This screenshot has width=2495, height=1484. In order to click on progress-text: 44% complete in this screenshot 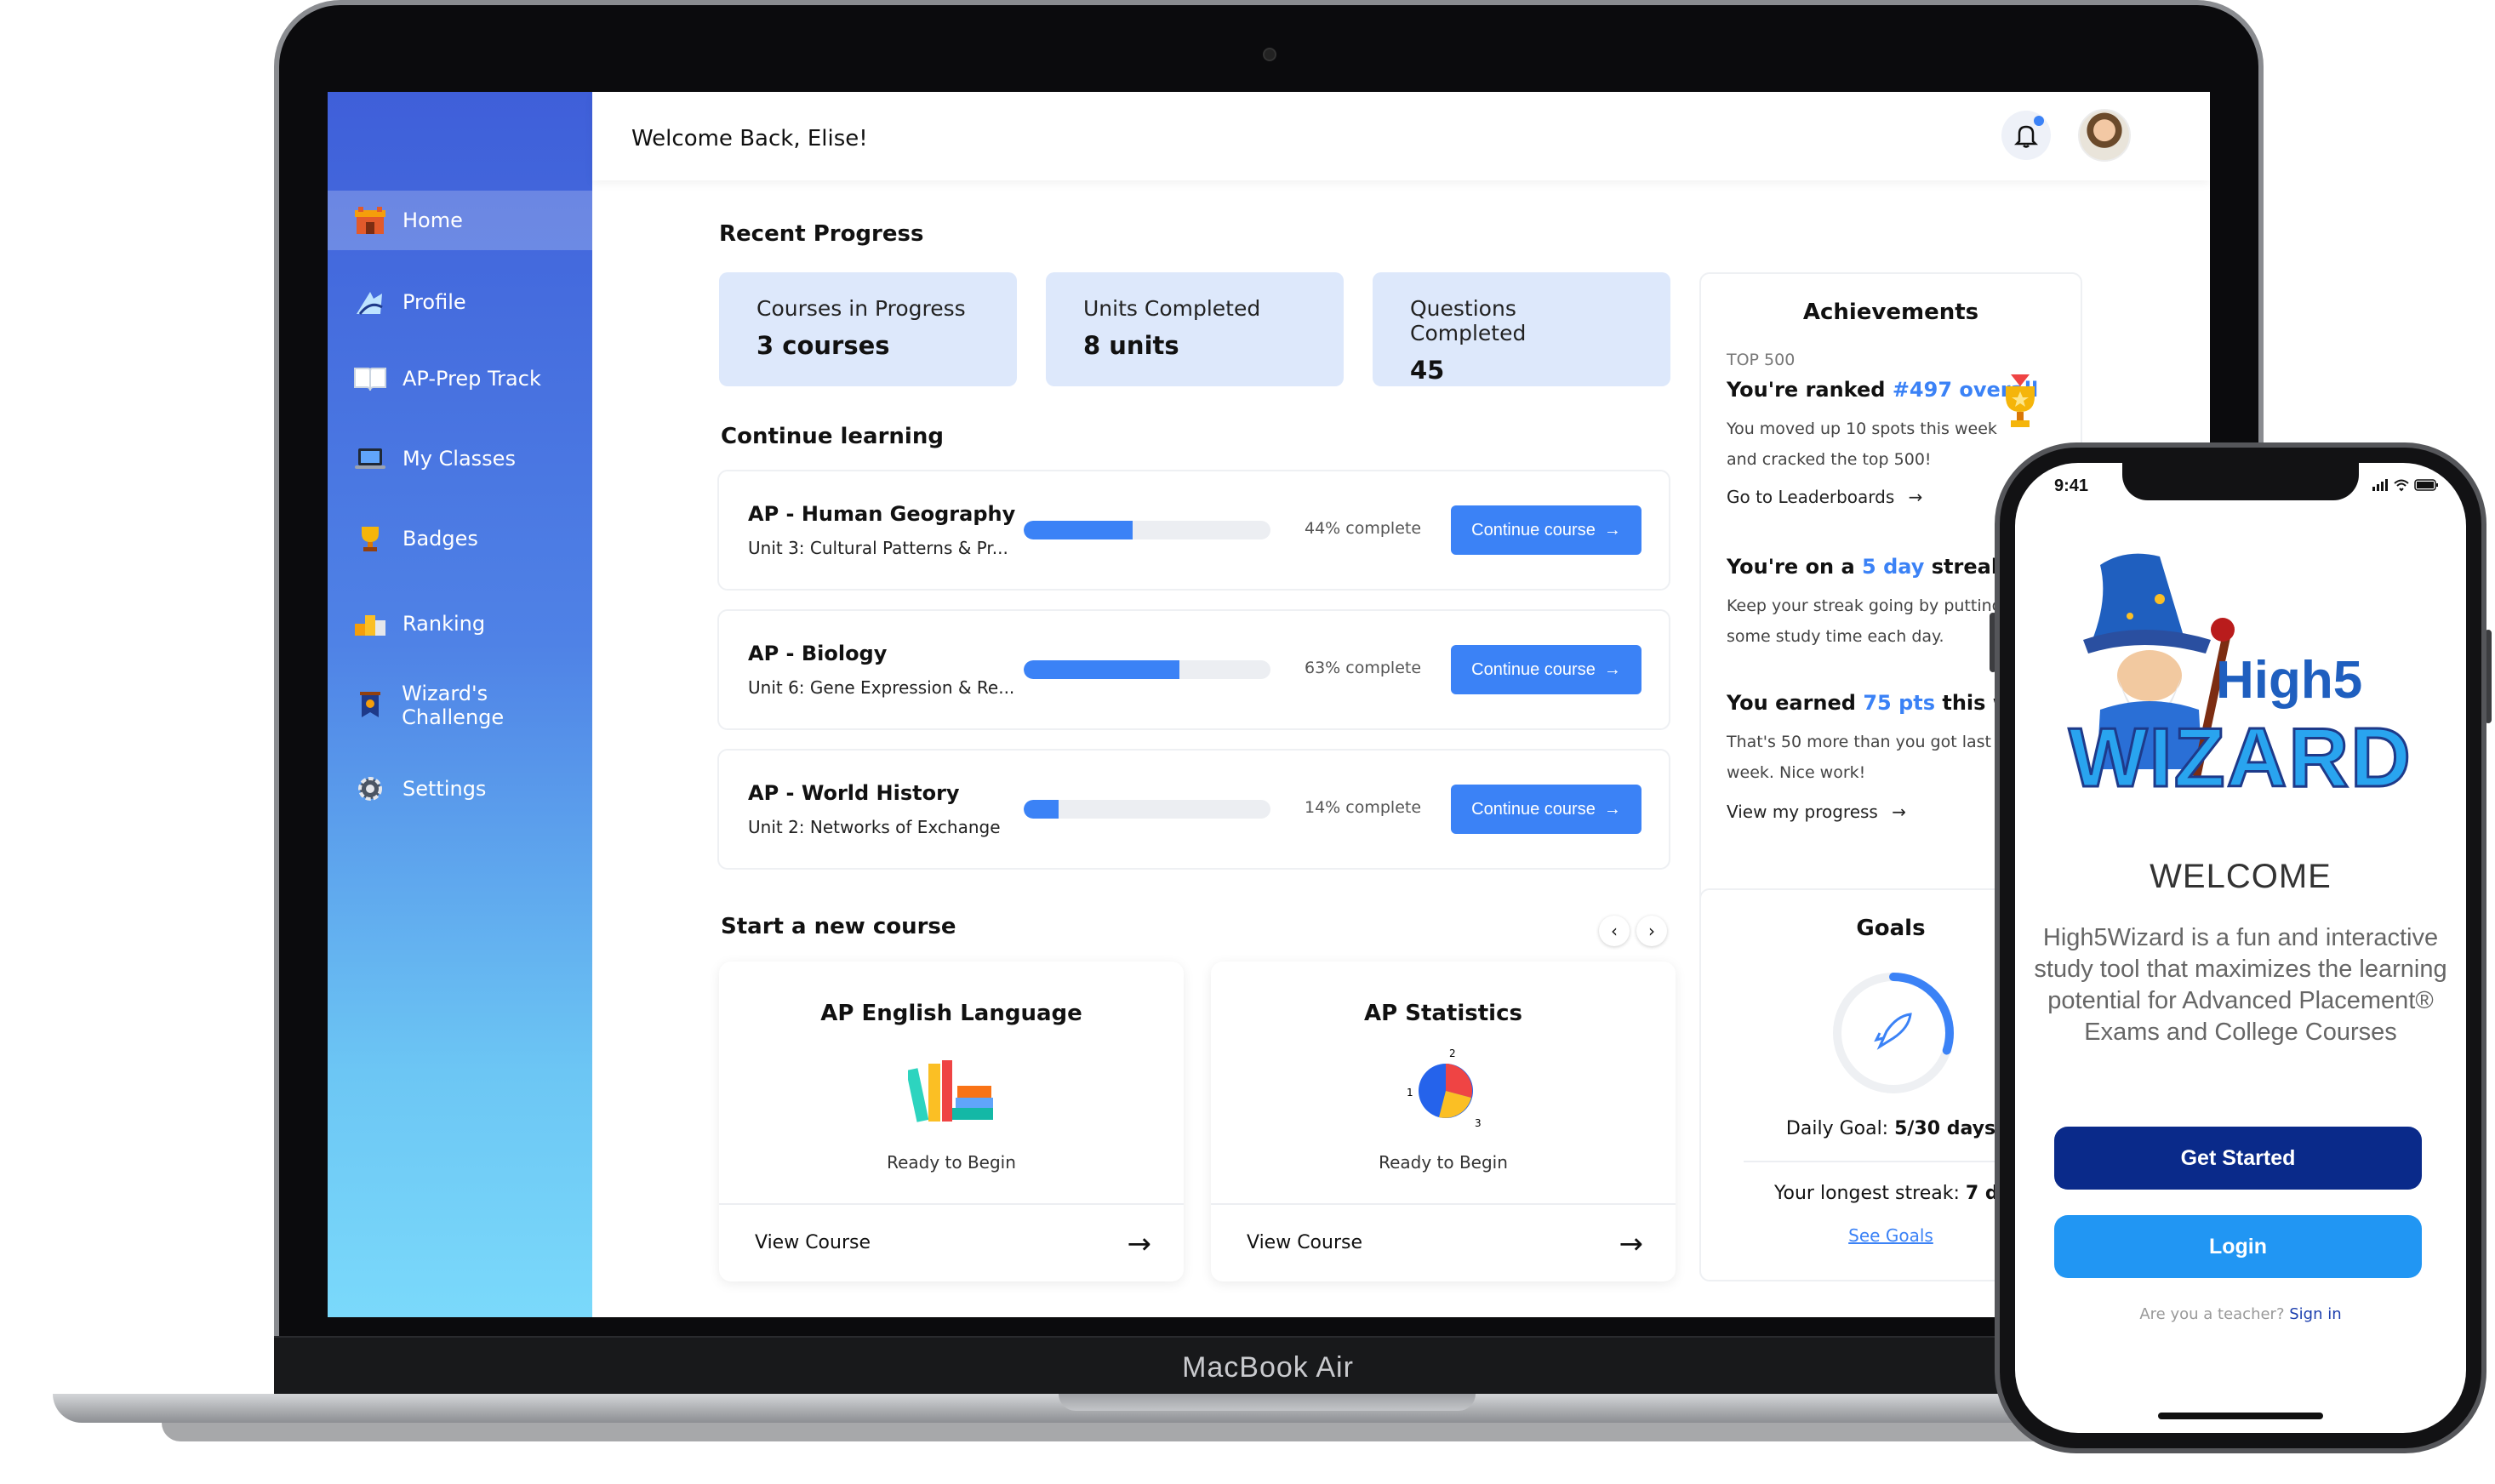, I will do `click(1364, 528)`.